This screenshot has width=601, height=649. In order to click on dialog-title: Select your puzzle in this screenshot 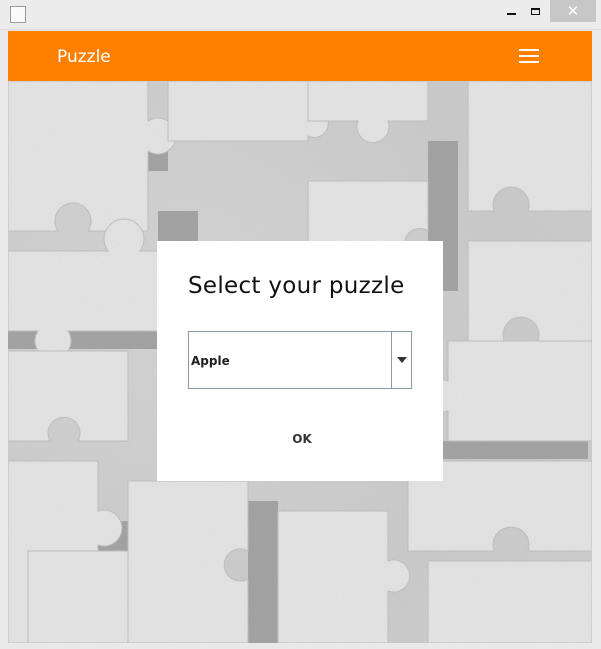, I will do `click(296, 286)`.